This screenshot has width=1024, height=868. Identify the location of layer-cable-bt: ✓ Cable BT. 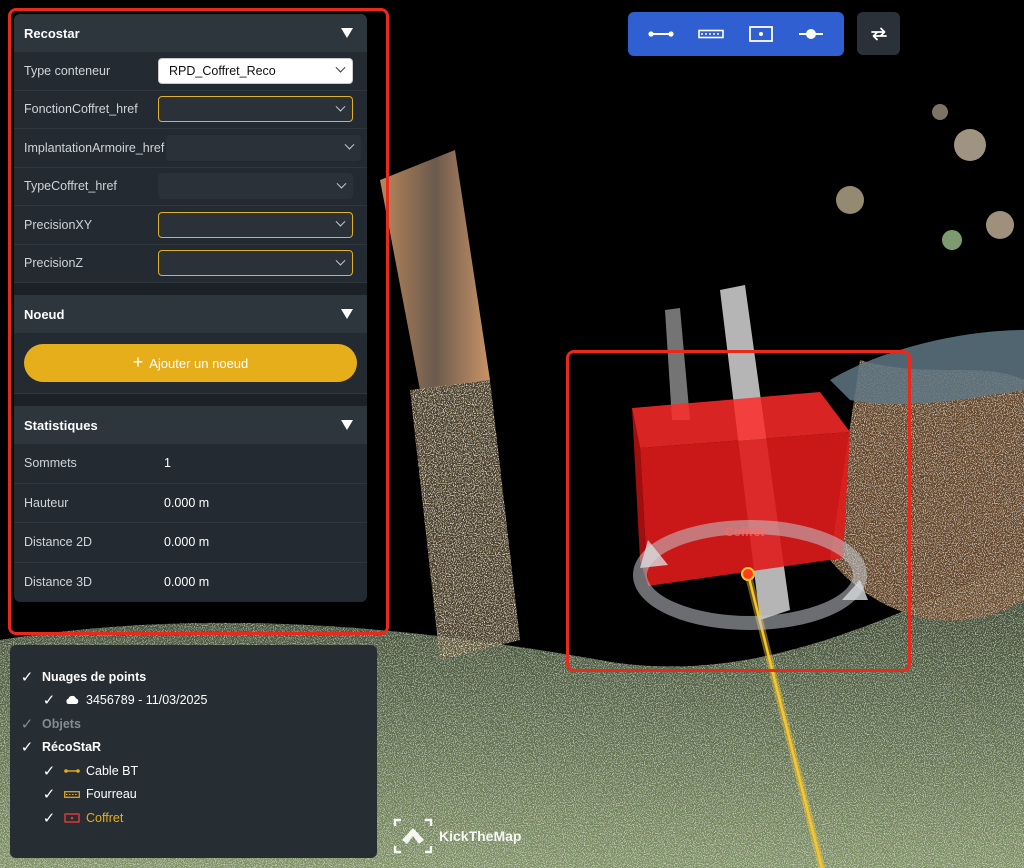
(193, 771).